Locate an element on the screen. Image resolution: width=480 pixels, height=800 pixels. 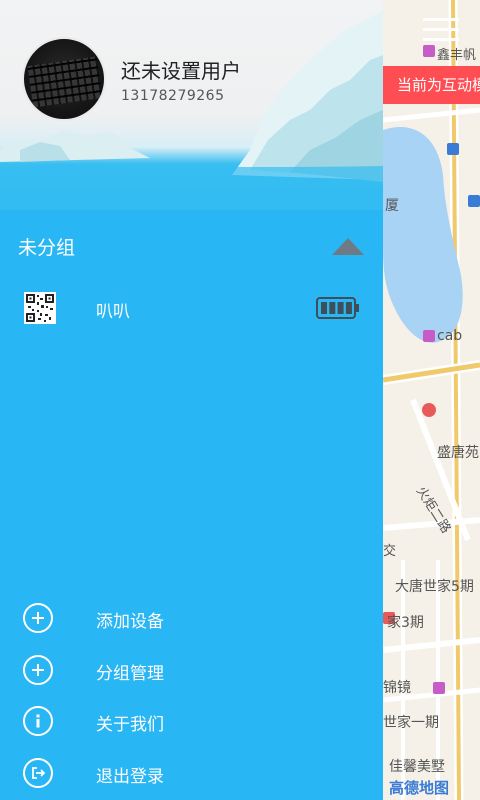
map-label: 锦镜 is located at coordinates (397, 688).